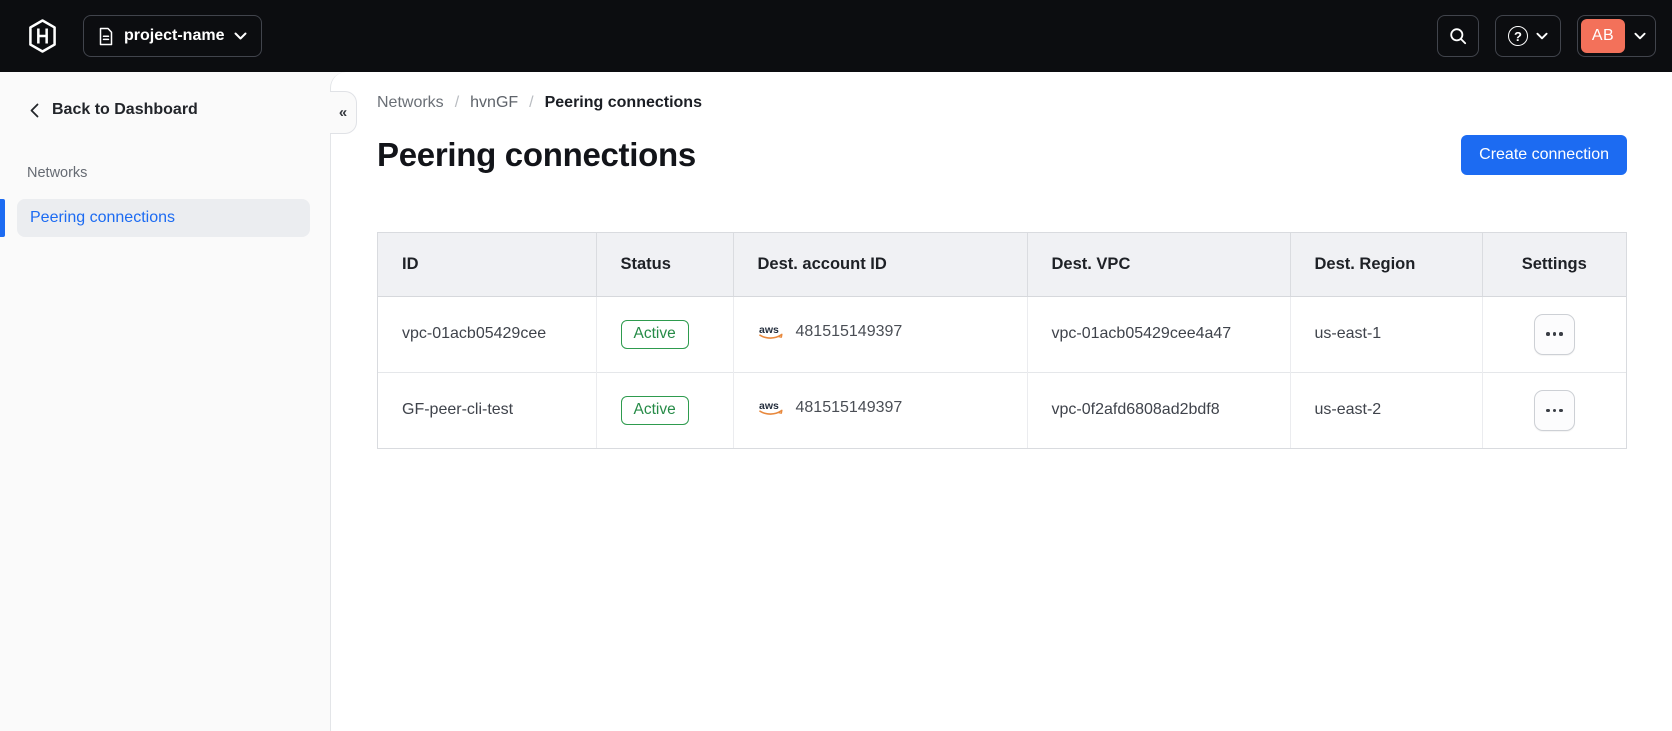 Image resolution: width=1672 pixels, height=731 pixels. I want to click on active-indicator, so click(2, 218).